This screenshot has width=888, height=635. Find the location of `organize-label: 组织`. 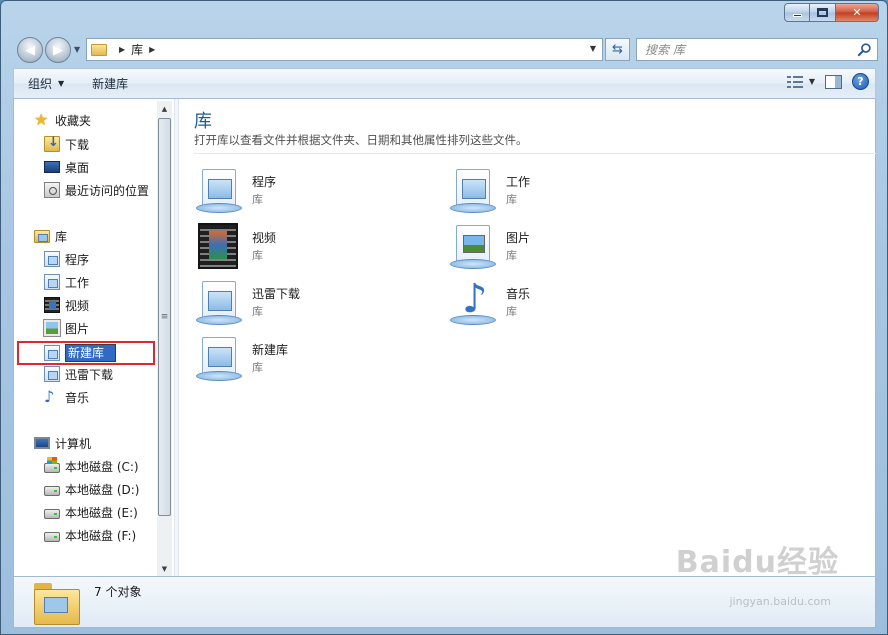

organize-label: 组织 is located at coordinates (40, 84).